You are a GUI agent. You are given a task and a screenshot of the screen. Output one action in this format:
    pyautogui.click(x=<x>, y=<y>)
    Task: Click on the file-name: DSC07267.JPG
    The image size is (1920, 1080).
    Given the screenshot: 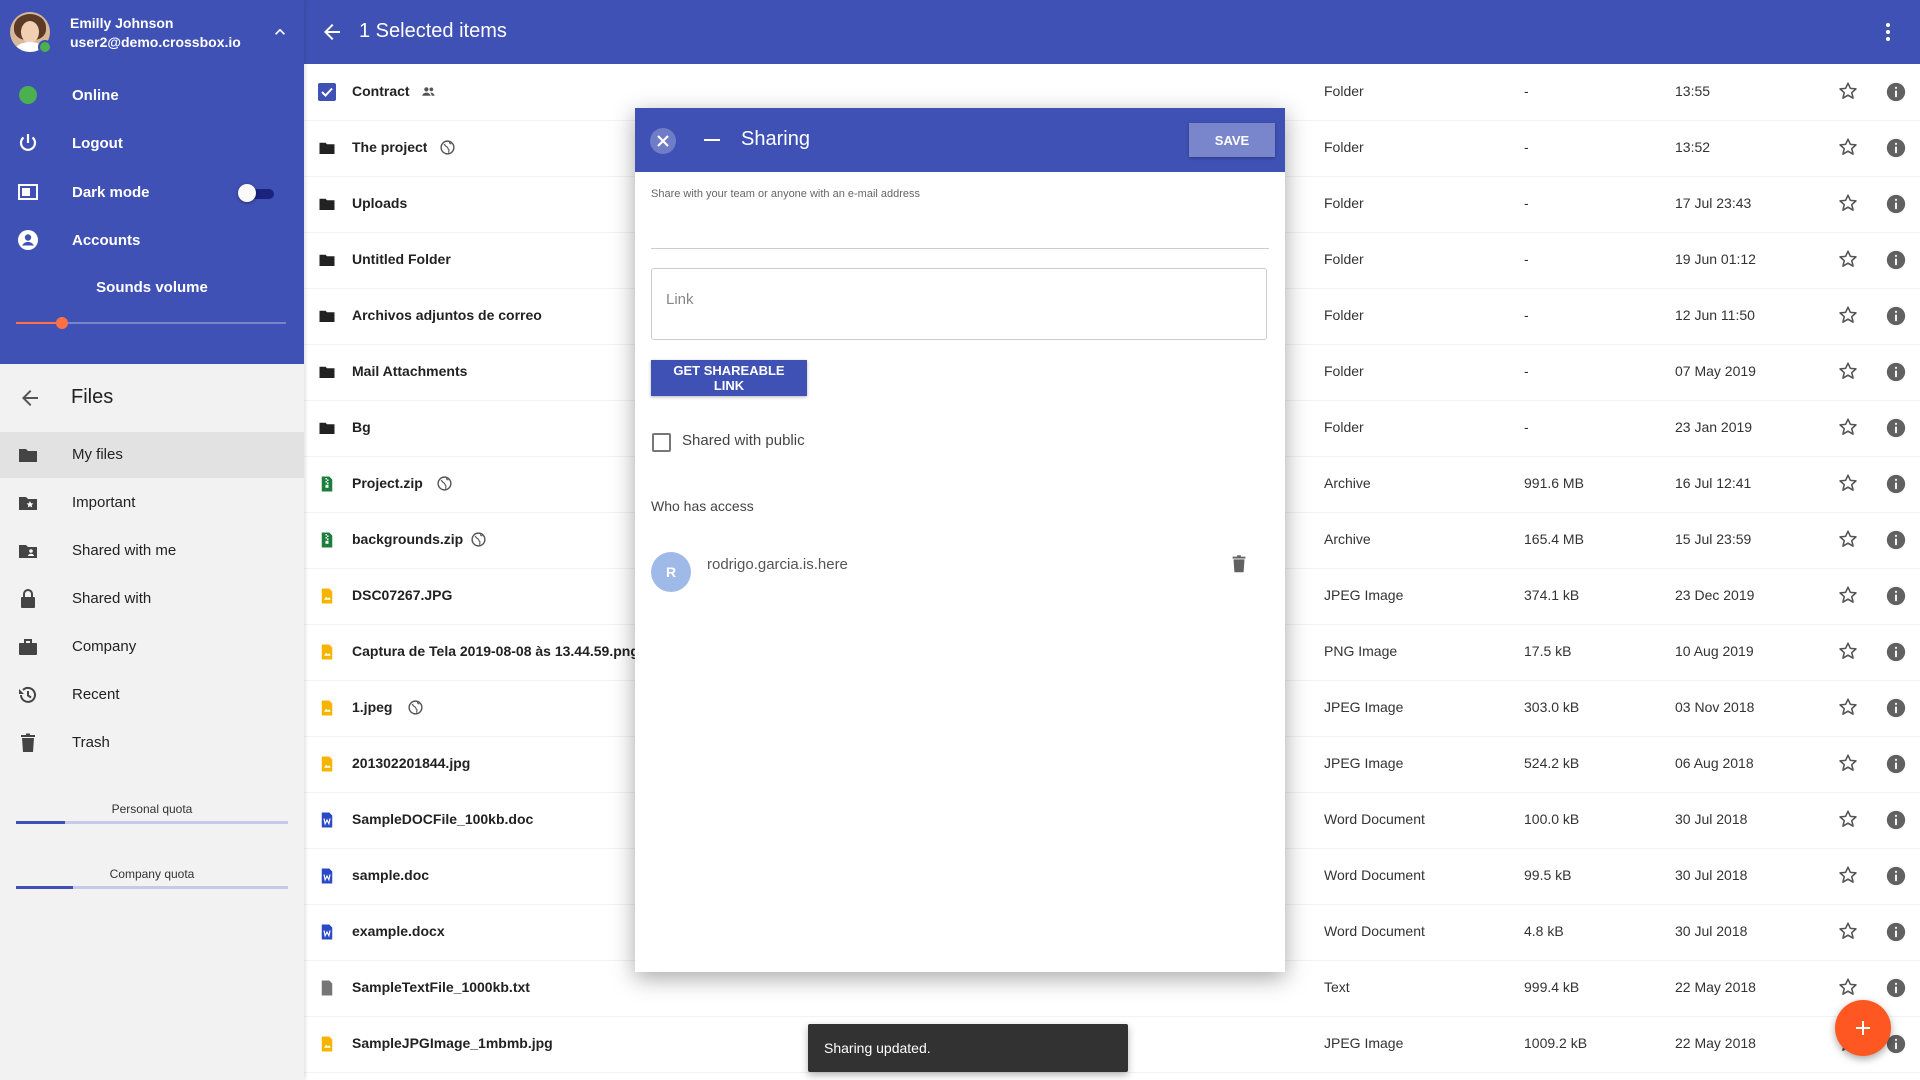 What is the action you would take?
    pyautogui.click(x=402, y=595)
    